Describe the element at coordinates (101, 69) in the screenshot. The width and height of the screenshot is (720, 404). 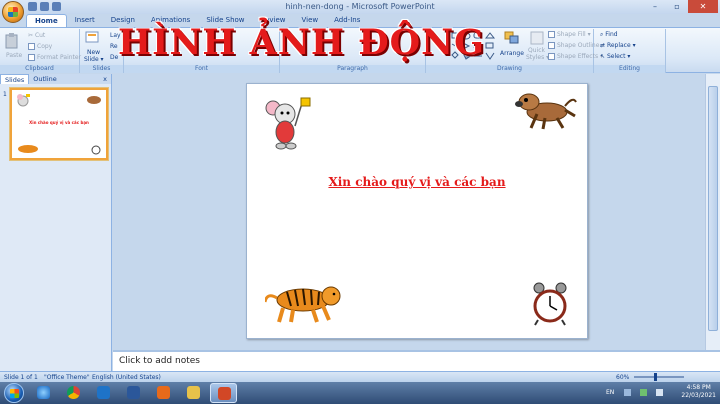
I see `group-label-slides: Slides` at that location.